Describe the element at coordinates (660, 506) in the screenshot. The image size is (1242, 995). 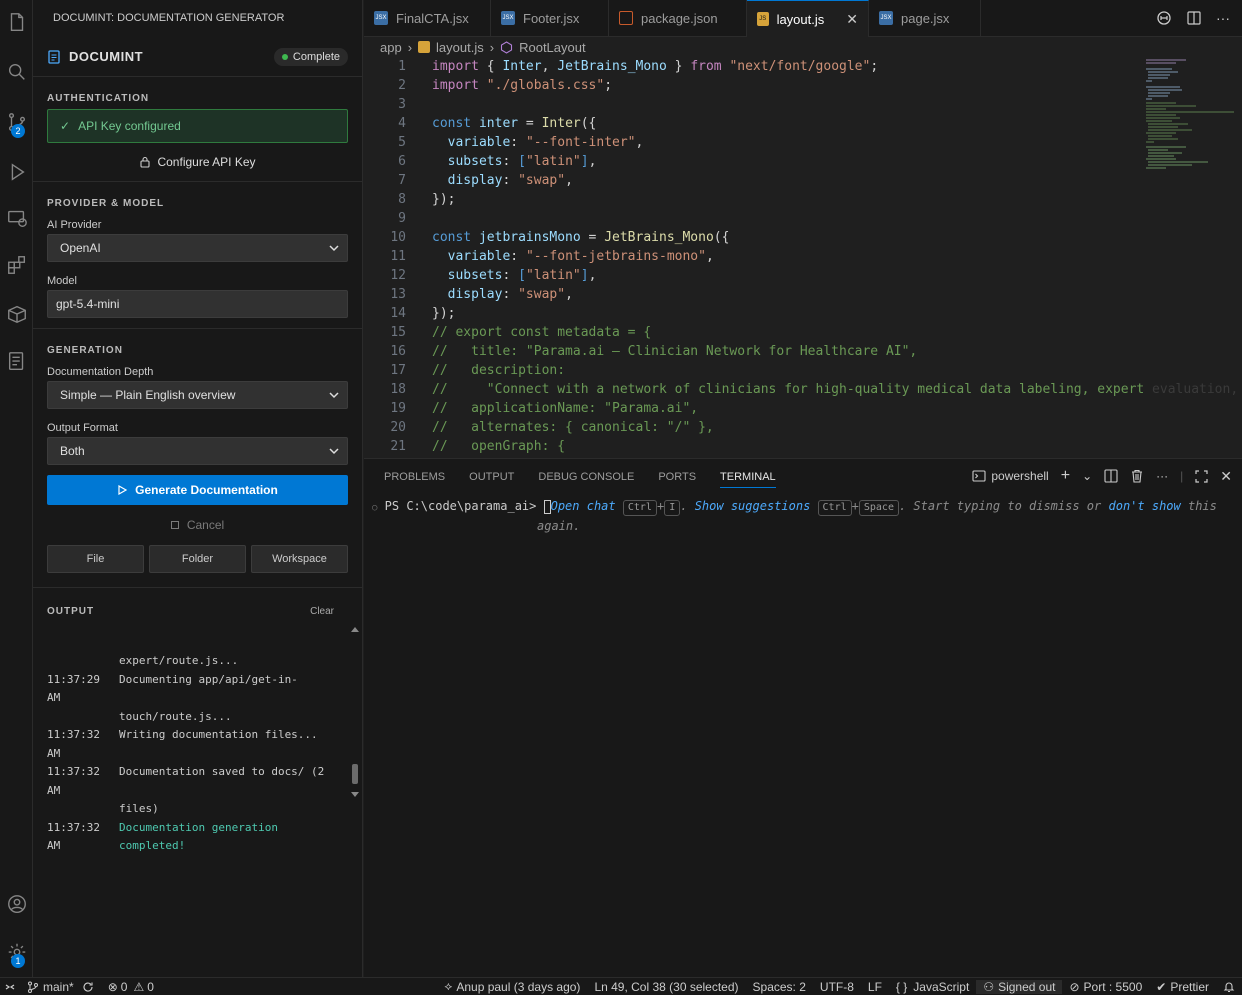
I see `plus-sign: +` at that location.